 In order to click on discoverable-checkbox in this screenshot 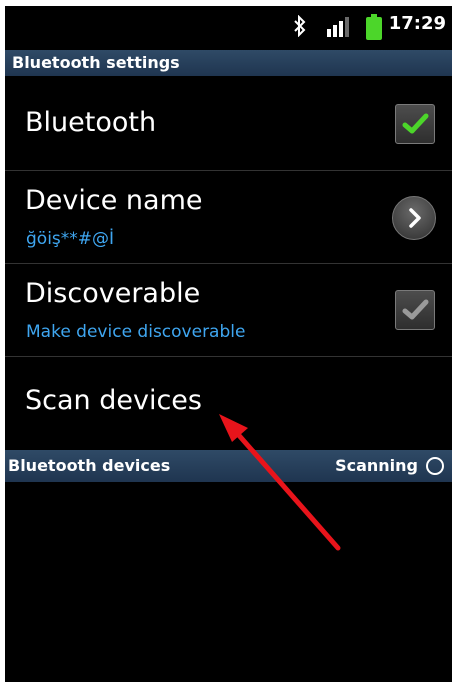, I will do `click(415, 310)`.